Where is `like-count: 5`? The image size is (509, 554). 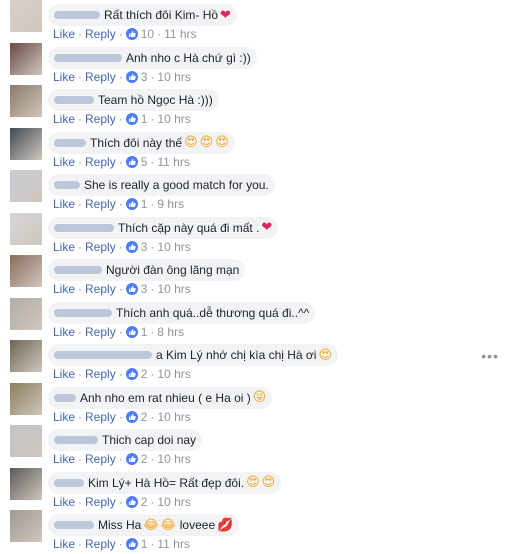 like-count: 5 is located at coordinates (144, 162).